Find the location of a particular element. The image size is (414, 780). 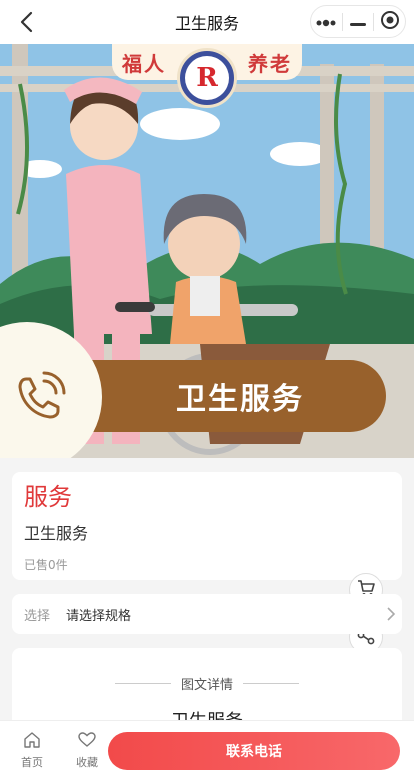

bottom-action-bar: 首页 收藏 联系电话 is located at coordinates (207, 750).